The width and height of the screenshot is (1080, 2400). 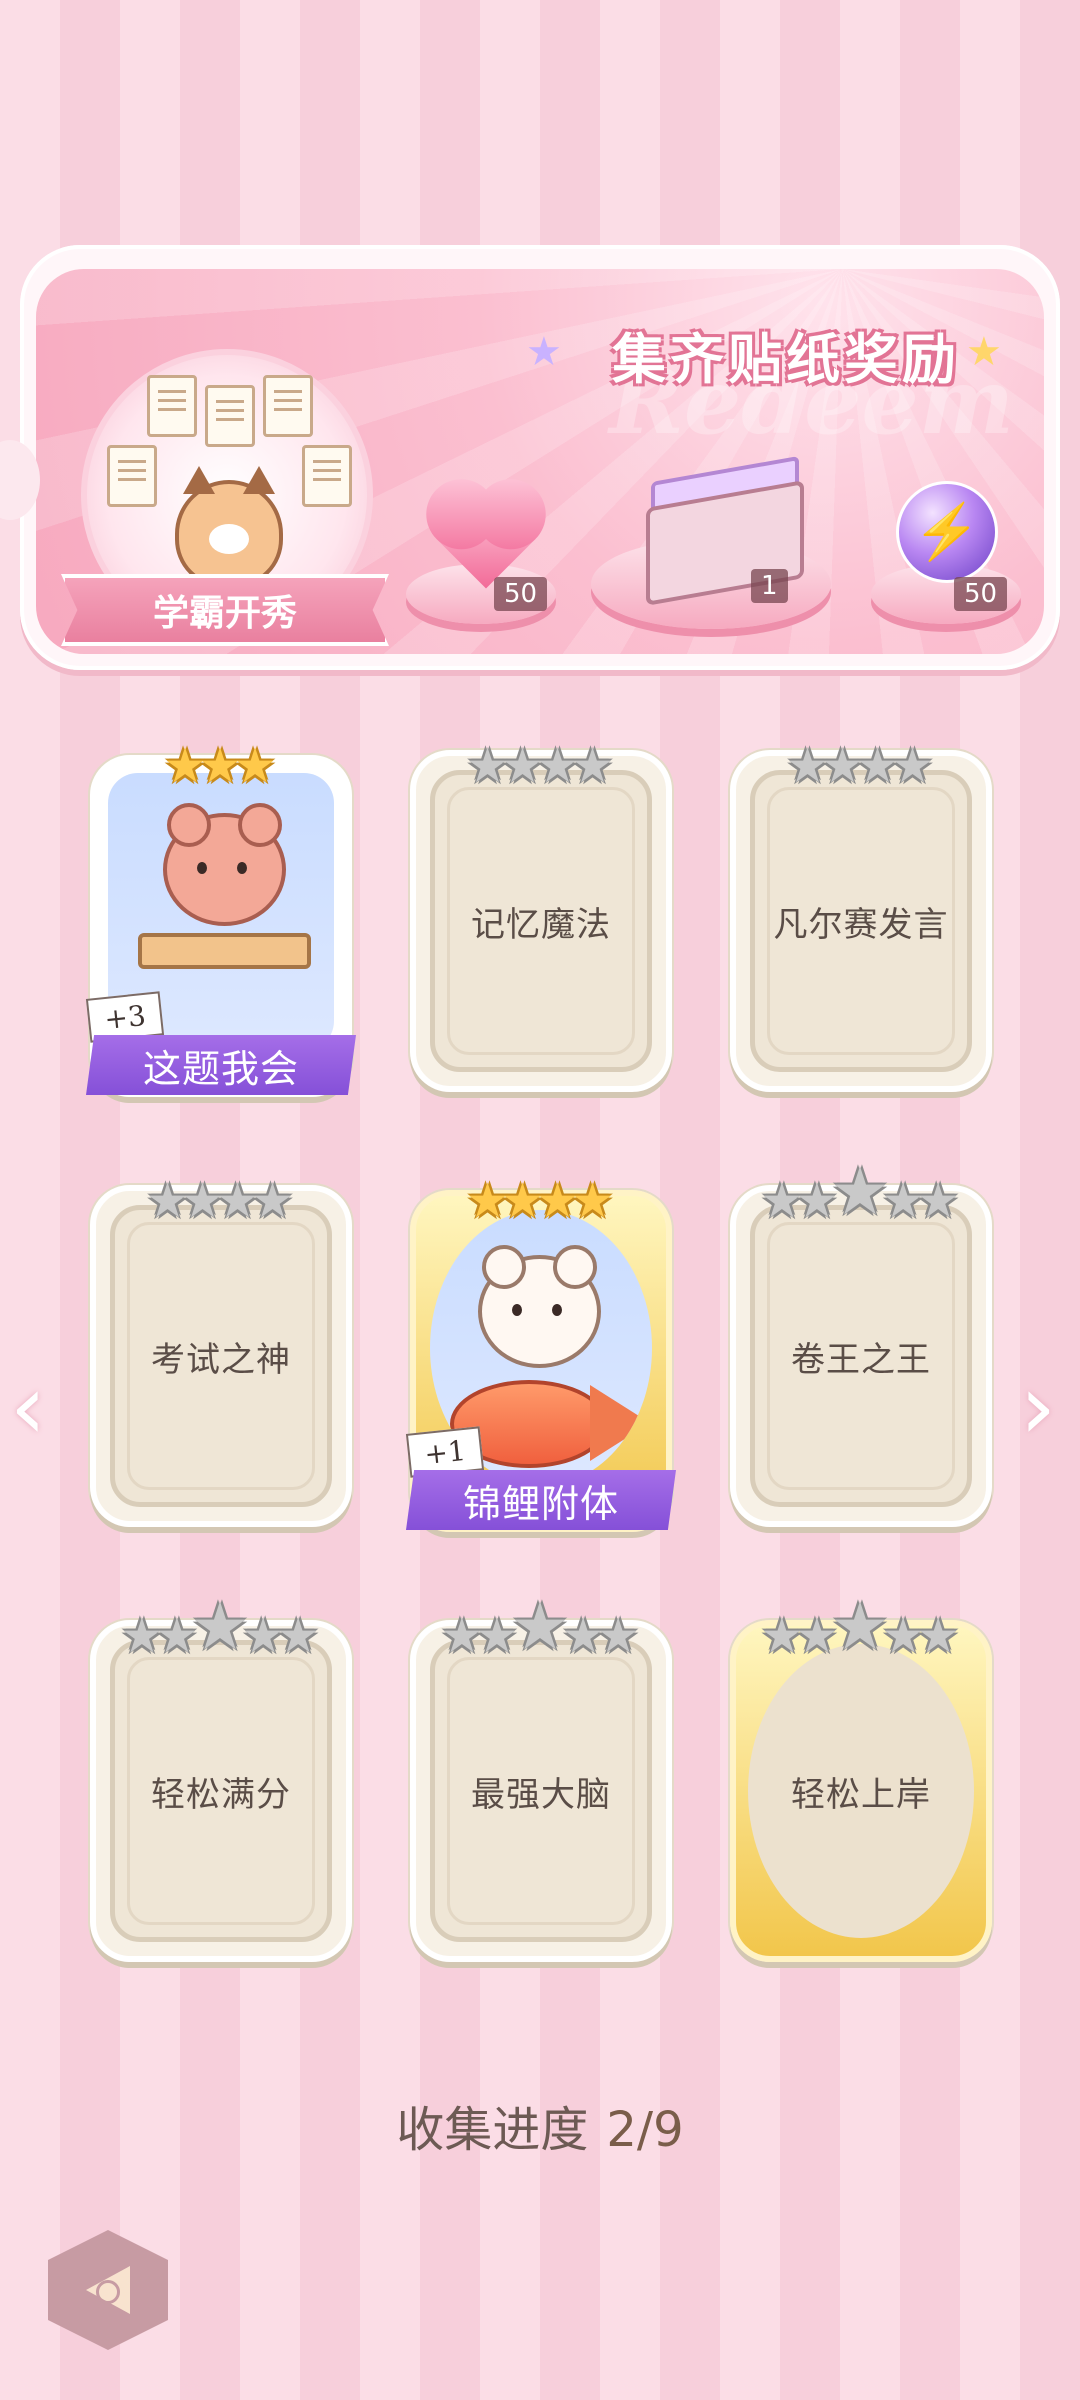 I want to click on sticker-card-4: 考试之神 ★ ★ ★ ★, so click(x=221, y=1341).